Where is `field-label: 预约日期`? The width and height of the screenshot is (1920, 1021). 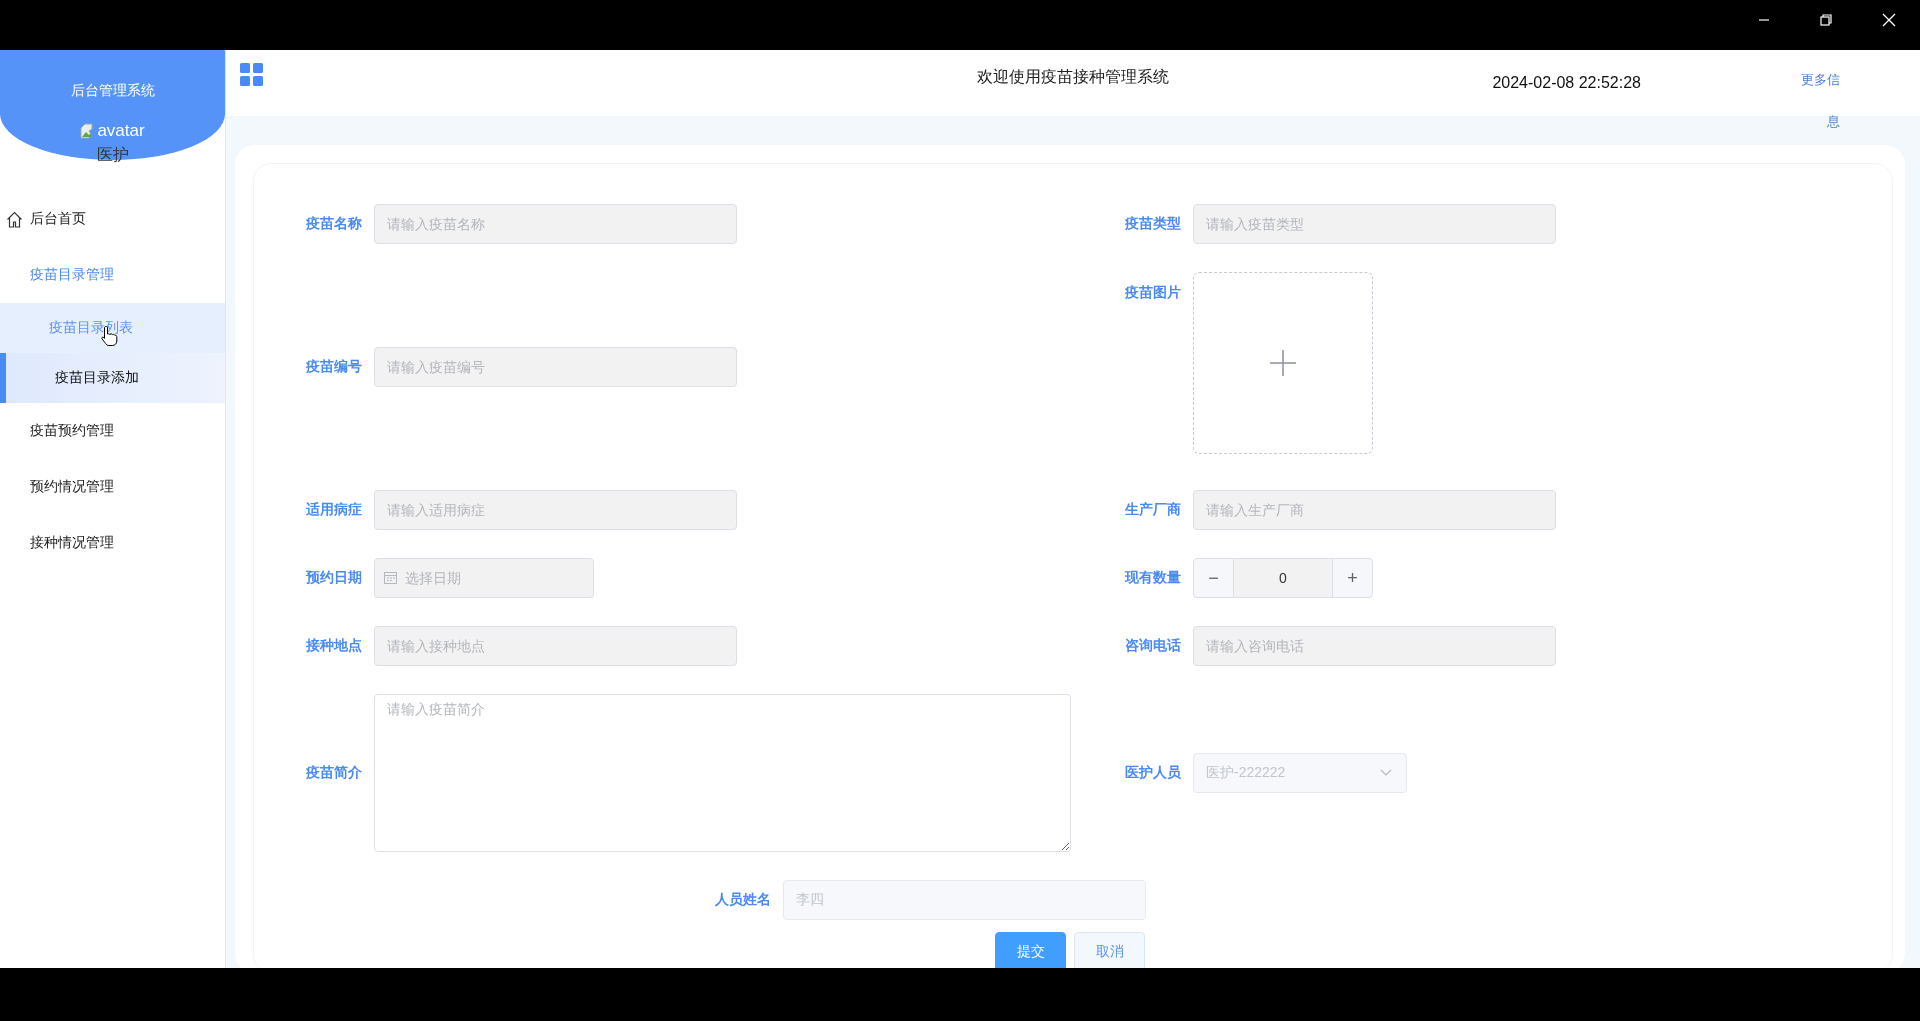 field-label: 预约日期 is located at coordinates (333, 578).